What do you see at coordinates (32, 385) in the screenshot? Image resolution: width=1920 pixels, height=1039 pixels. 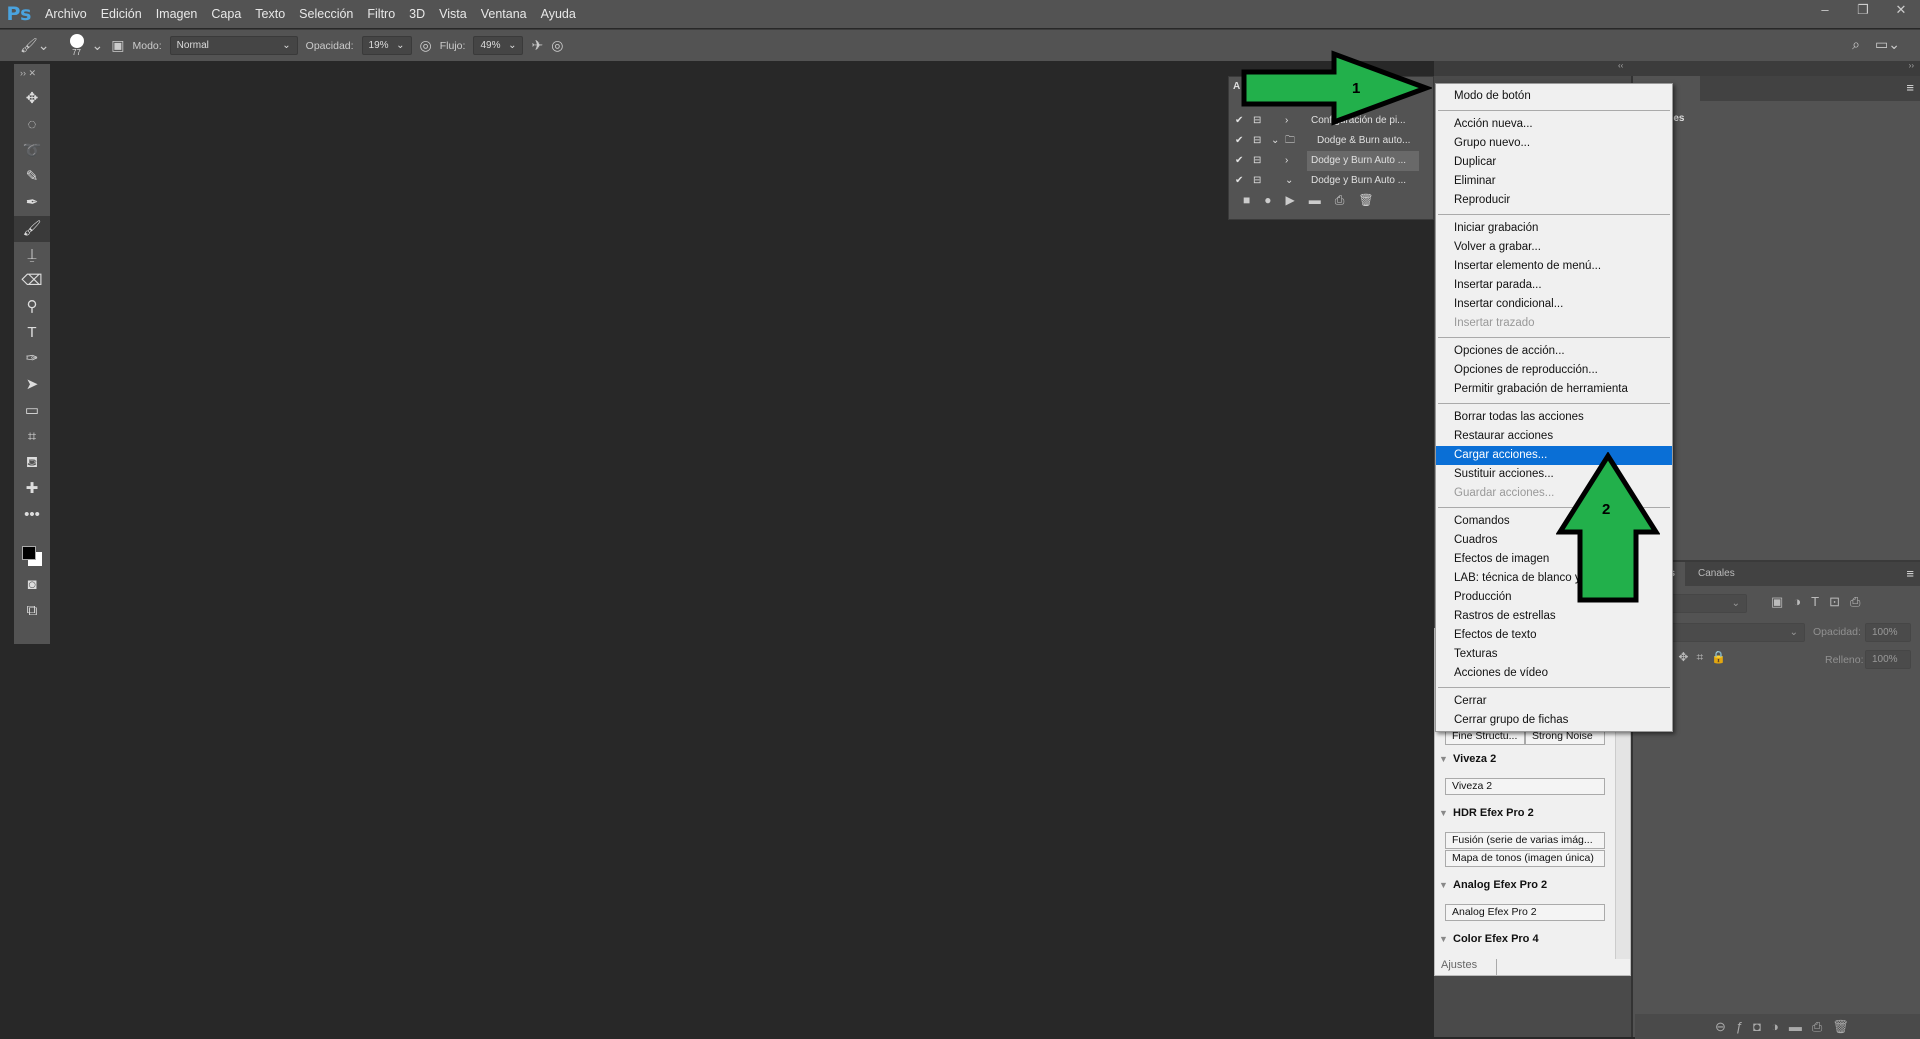 I see `path-select-tool-icon: ➤` at bounding box center [32, 385].